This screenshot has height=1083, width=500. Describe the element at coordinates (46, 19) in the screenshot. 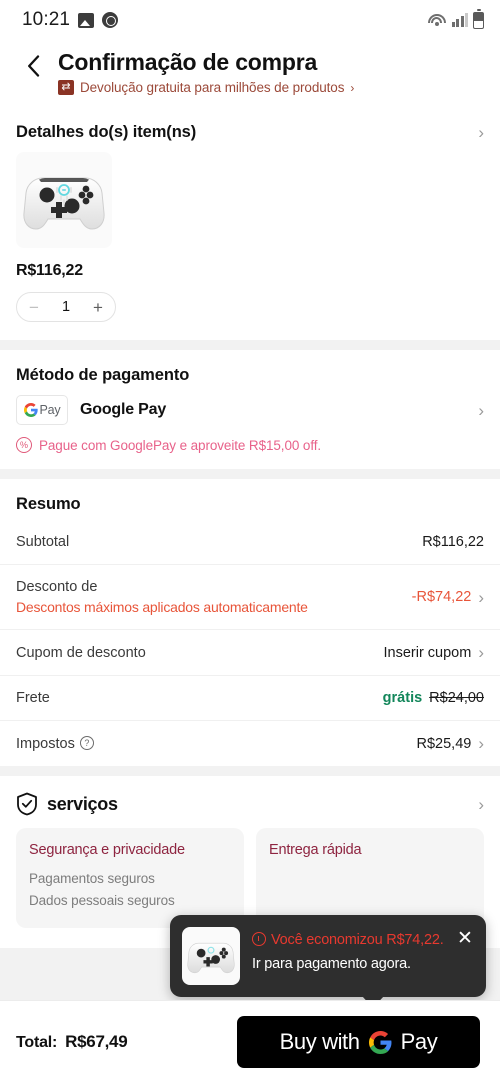

I see `status-bar-time: 10:21` at that location.